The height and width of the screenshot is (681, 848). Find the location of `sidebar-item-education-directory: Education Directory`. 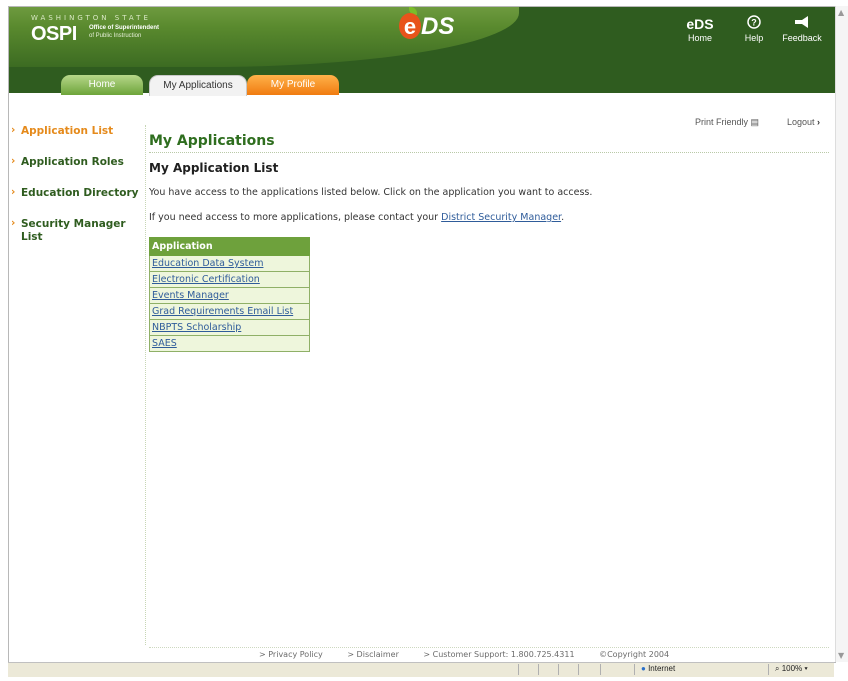

sidebar-item-education-directory: Education Directory is located at coordinates (76, 193).